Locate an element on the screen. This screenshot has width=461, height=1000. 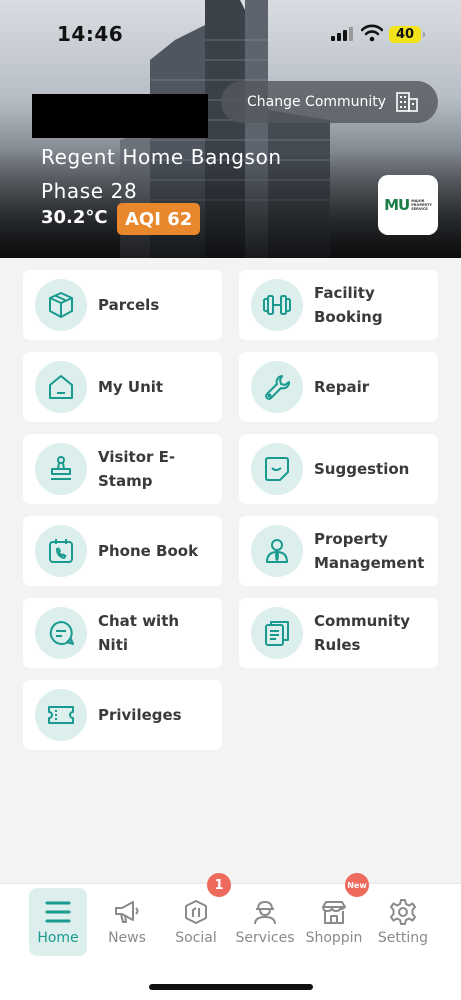
chat-icon is located at coordinates (61, 633).